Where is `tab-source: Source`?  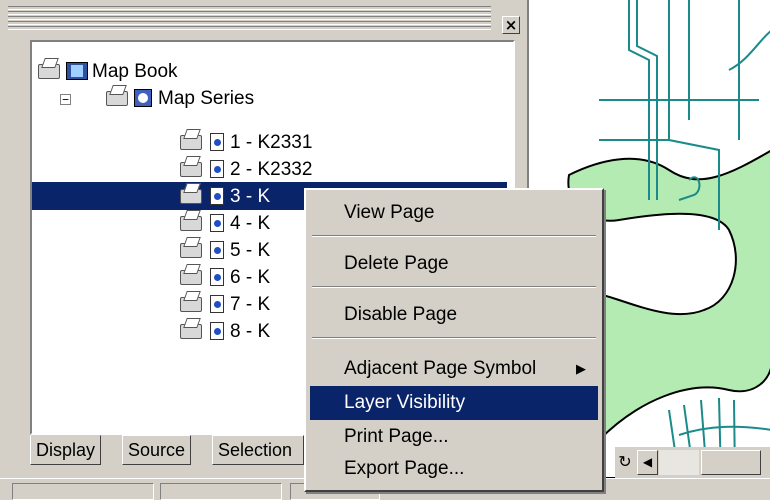
tab-source: Source is located at coordinates (156, 450).